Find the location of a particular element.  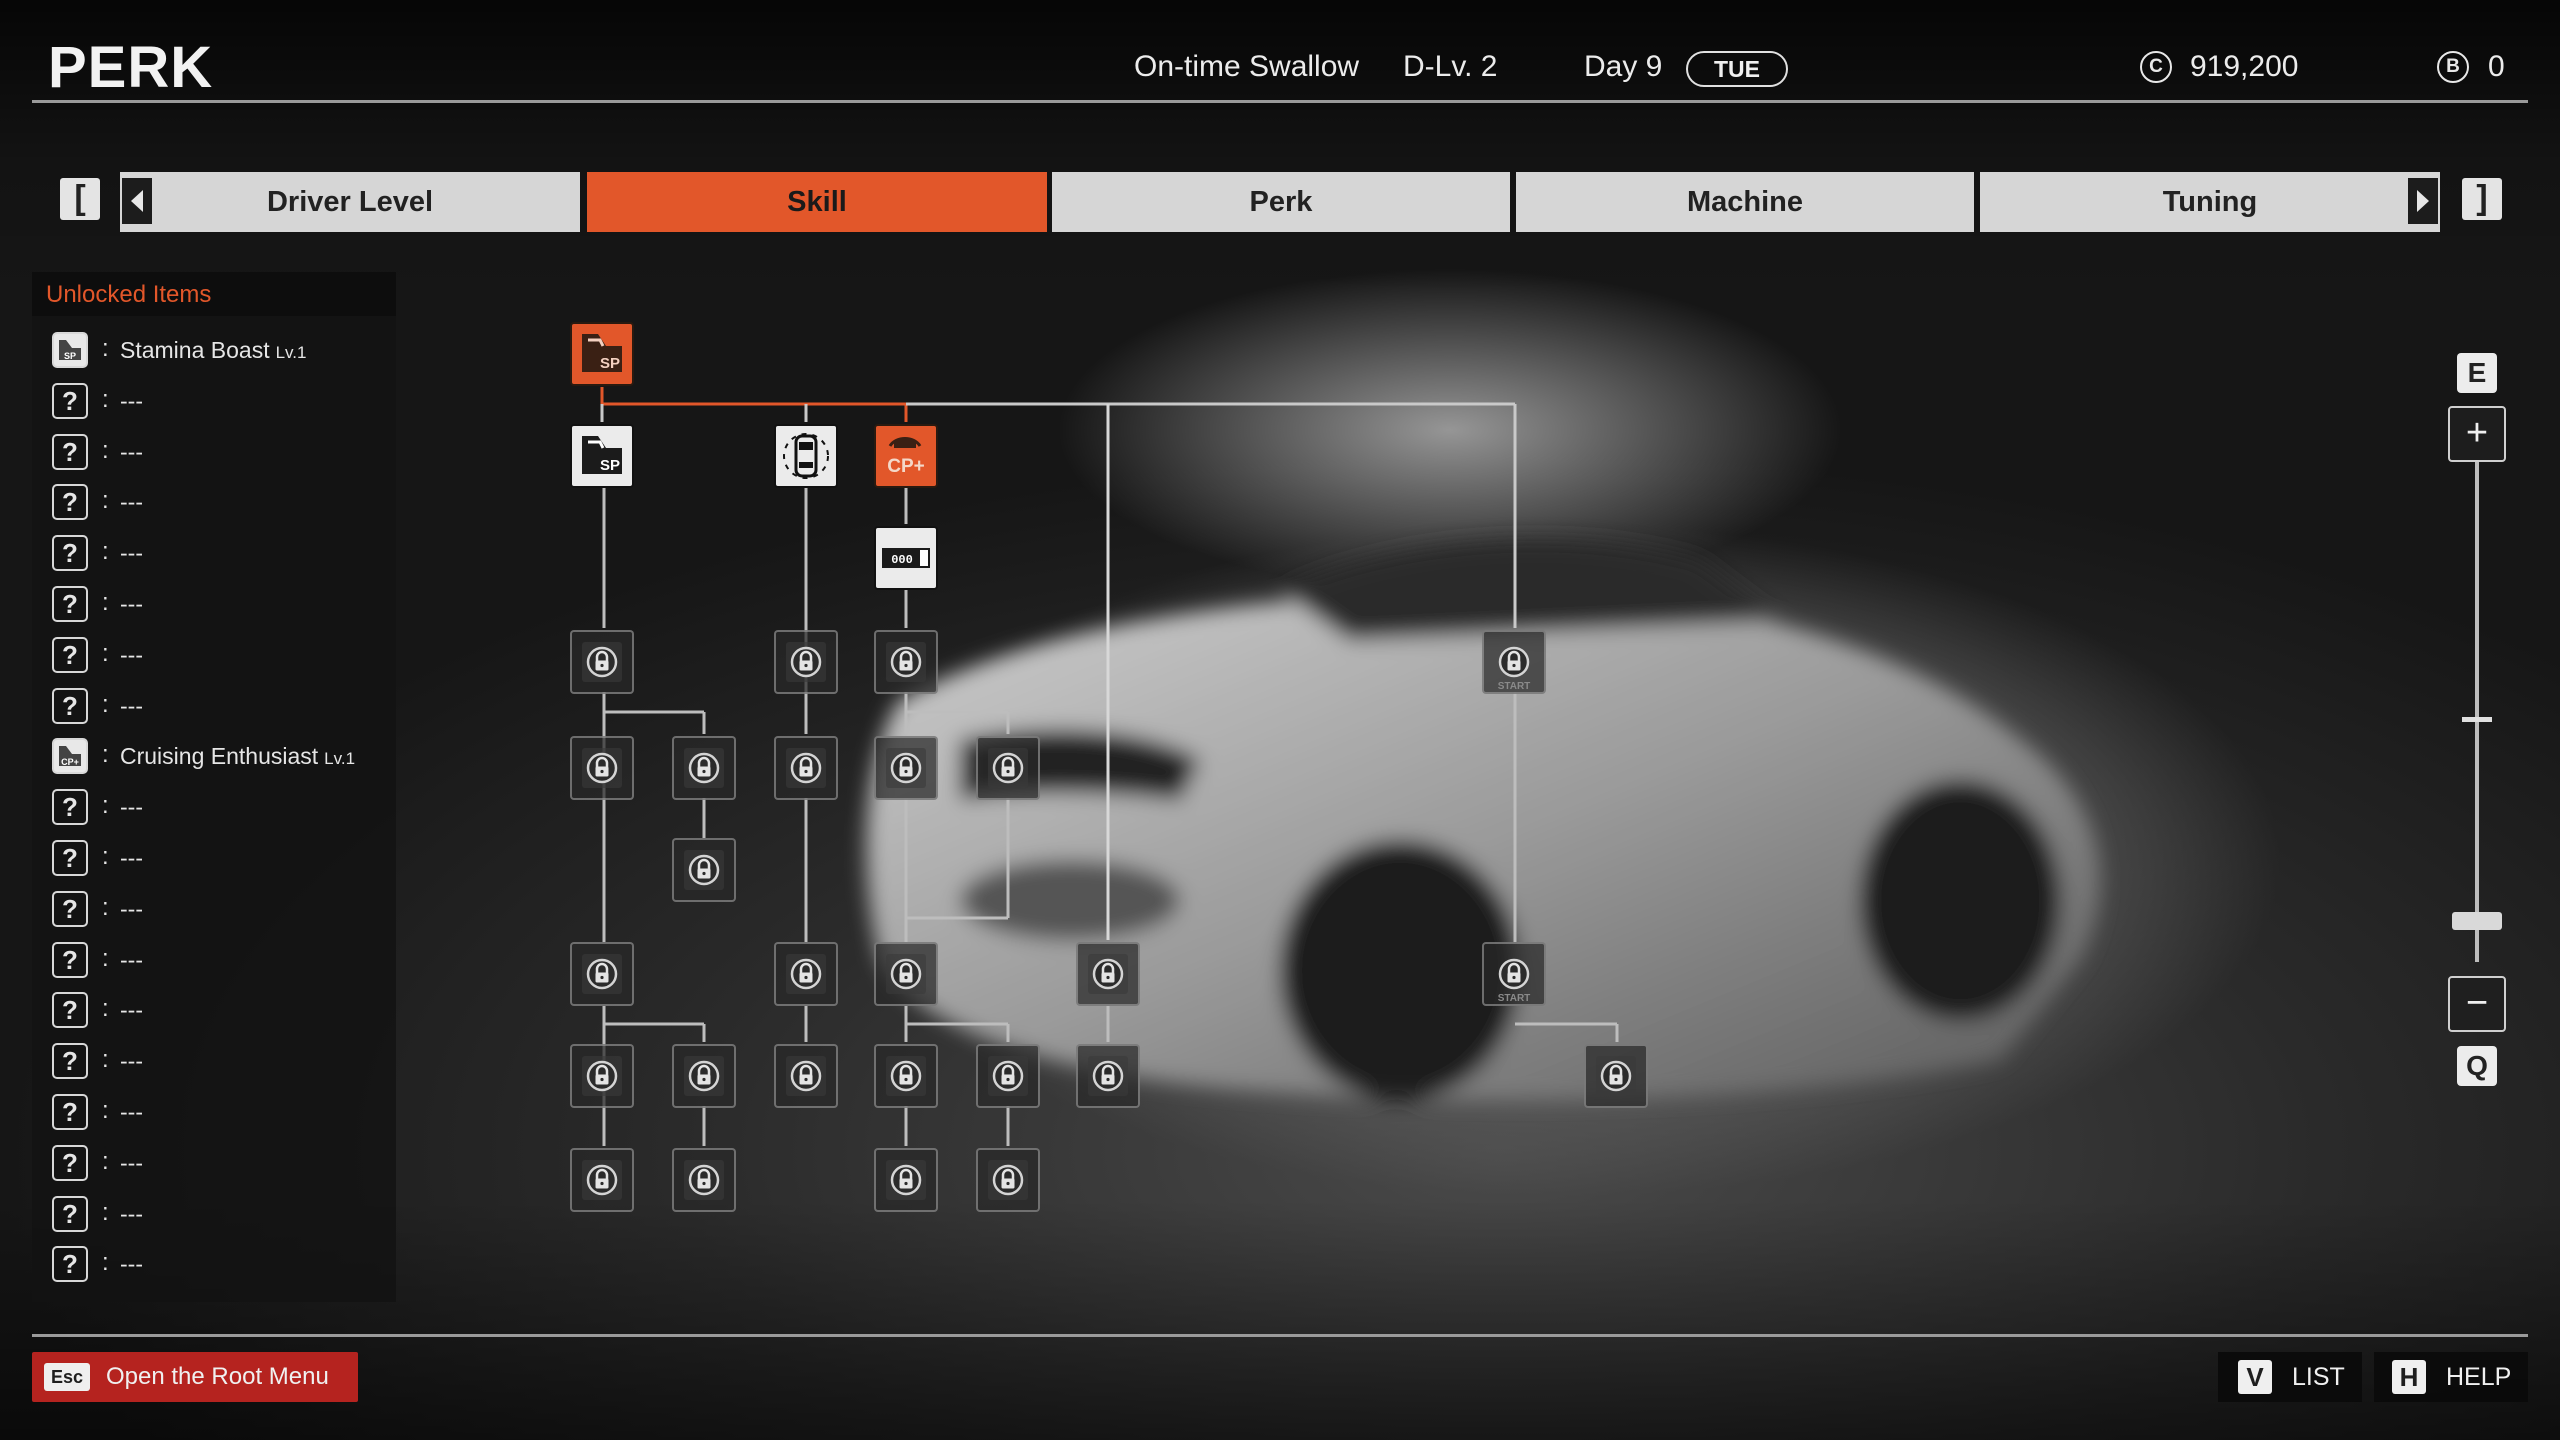

svg-text: 000 is located at coordinates (902, 560).